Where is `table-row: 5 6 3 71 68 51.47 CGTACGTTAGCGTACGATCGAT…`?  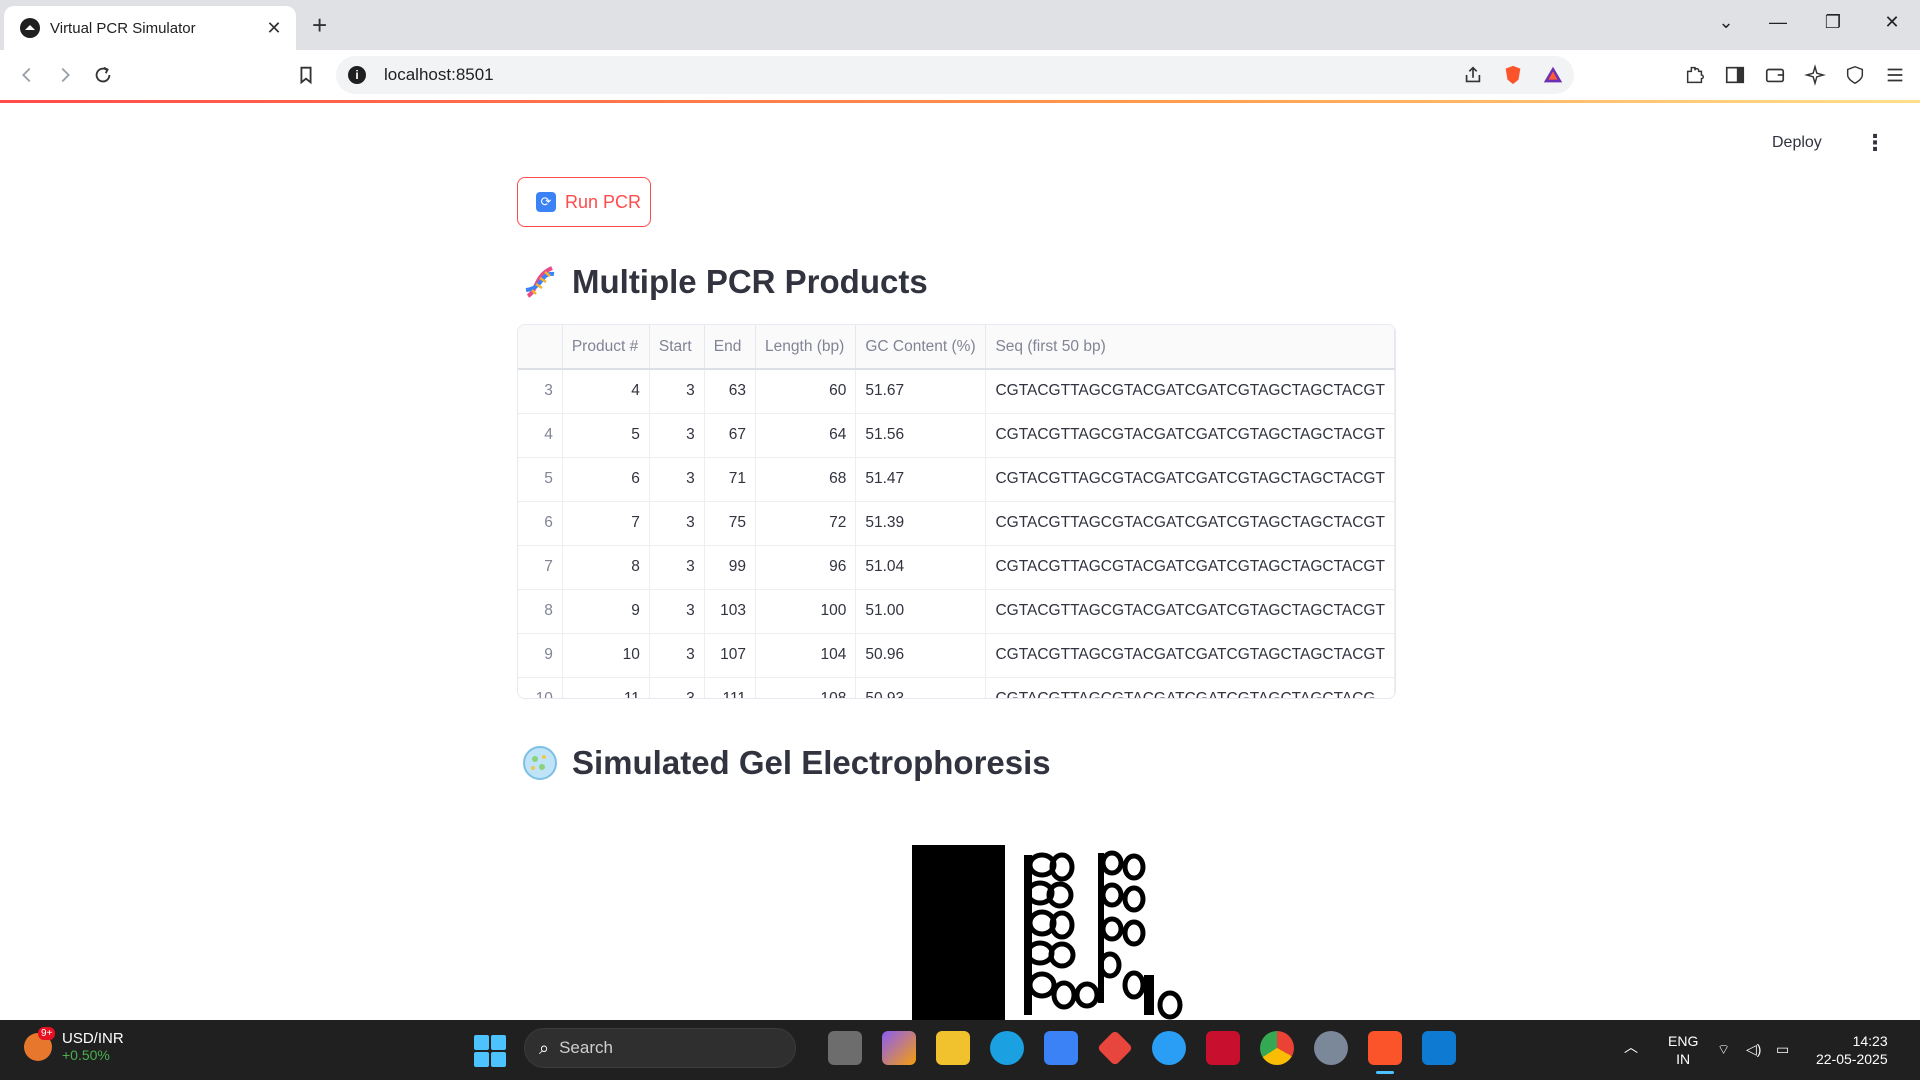 table-row: 5 6 3 71 68 51.47 CGTACGTTAGCGTACGATCGAT… is located at coordinates (956, 479).